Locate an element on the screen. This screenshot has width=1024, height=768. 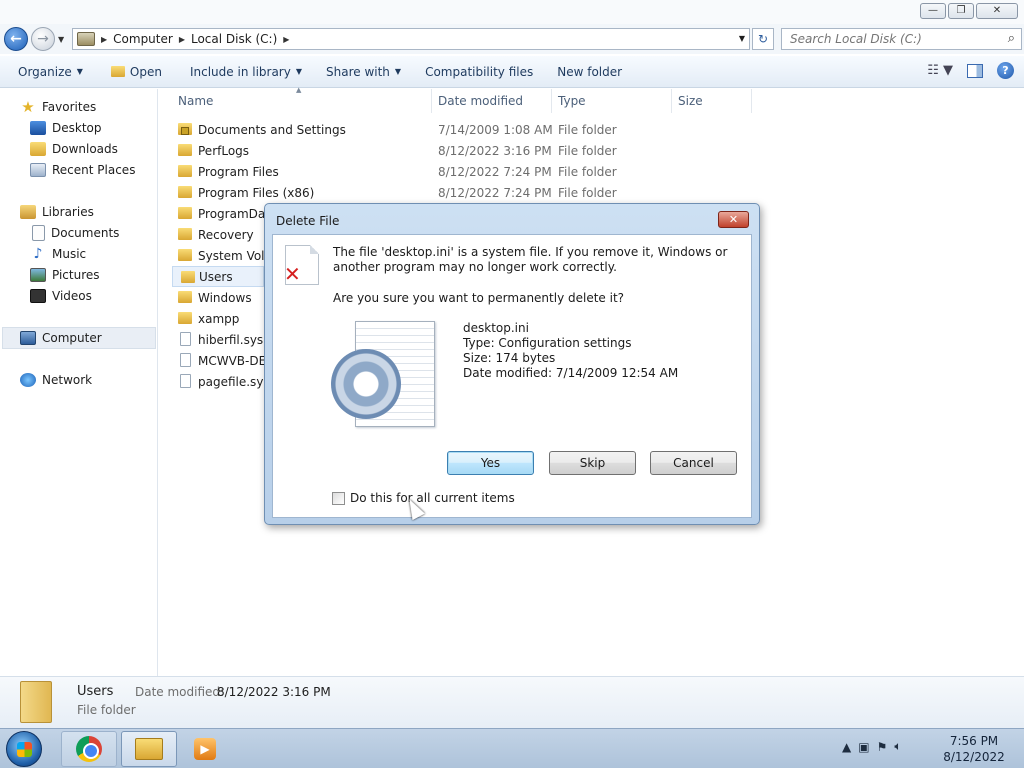
computer-icon is located at coordinates (28, 338).